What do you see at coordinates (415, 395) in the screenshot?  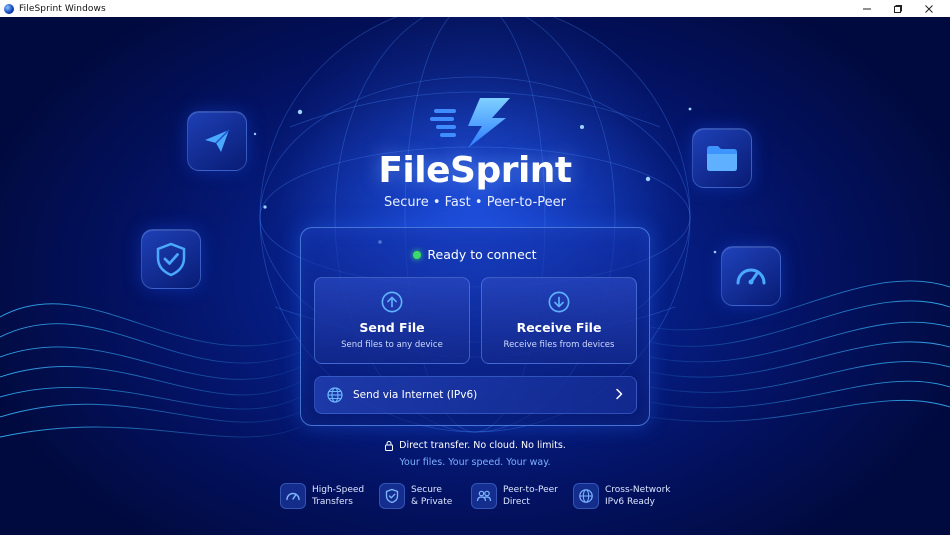 I see `send-via-internet-label: Send via Internet (IPv6)` at bounding box center [415, 395].